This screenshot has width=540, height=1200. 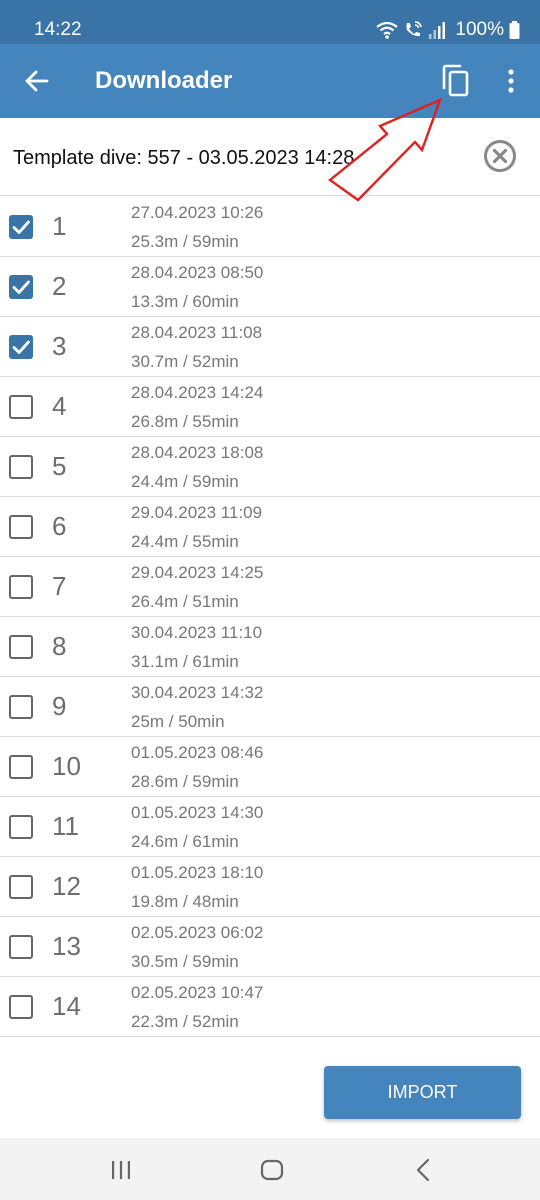 What do you see at coordinates (59, 646) in the screenshot?
I see `dive-number: 8` at bounding box center [59, 646].